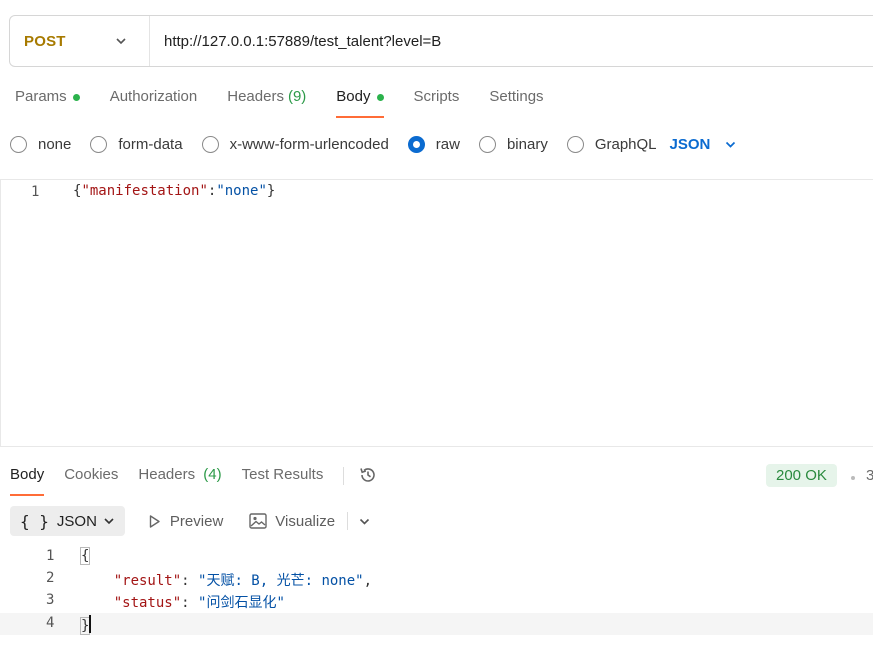  What do you see at coordinates (297, 96) in the screenshot?
I see `headers-count: (9)` at bounding box center [297, 96].